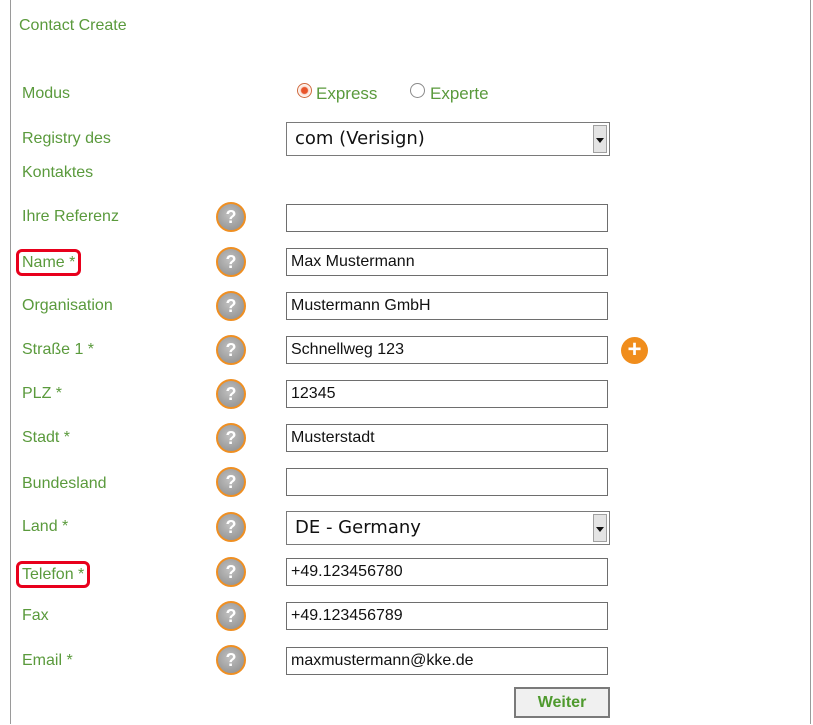  Describe the element at coordinates (447, 572) in the screenshot. I see `telefon-input` at that location.